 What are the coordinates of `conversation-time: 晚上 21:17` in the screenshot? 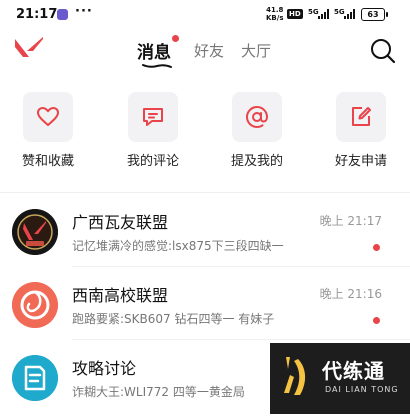 It's located at (350, 221).